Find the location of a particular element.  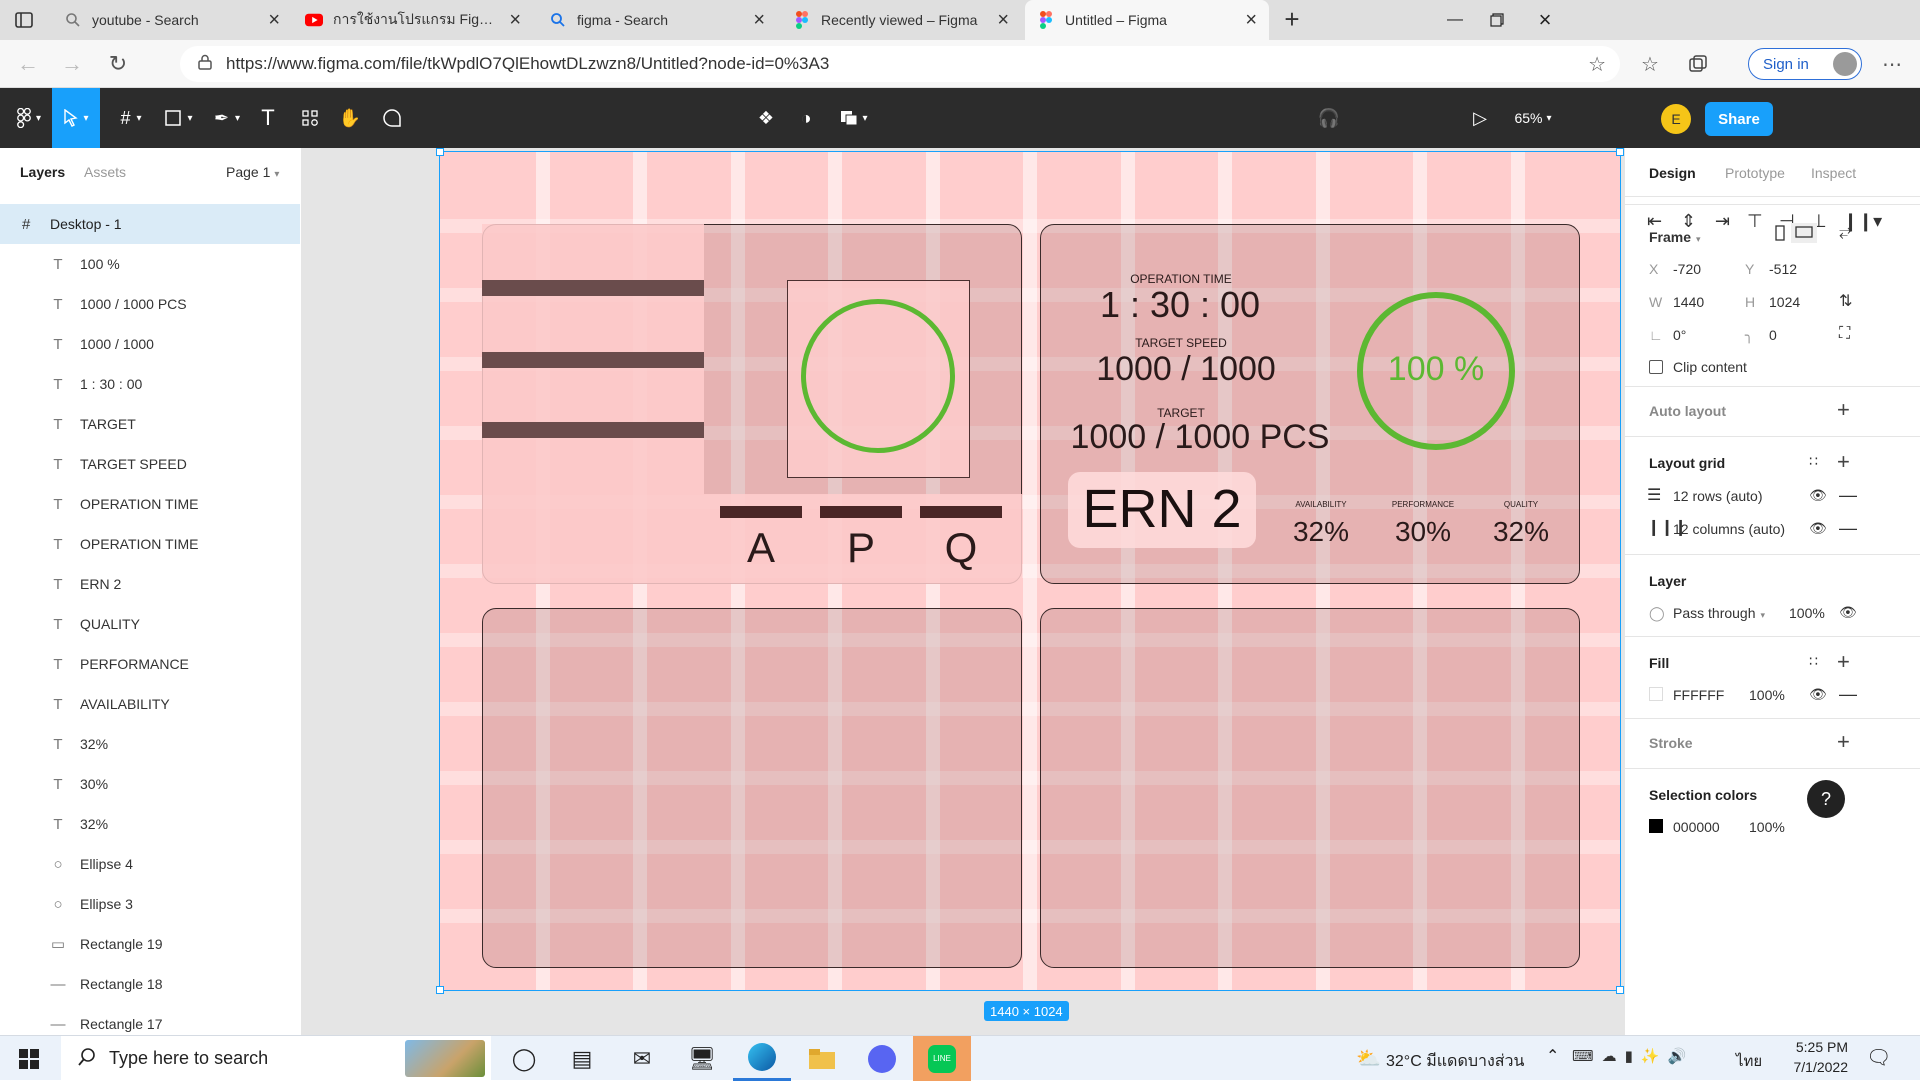

fill-opacity: 100% is located at coordinates (1767, 695).